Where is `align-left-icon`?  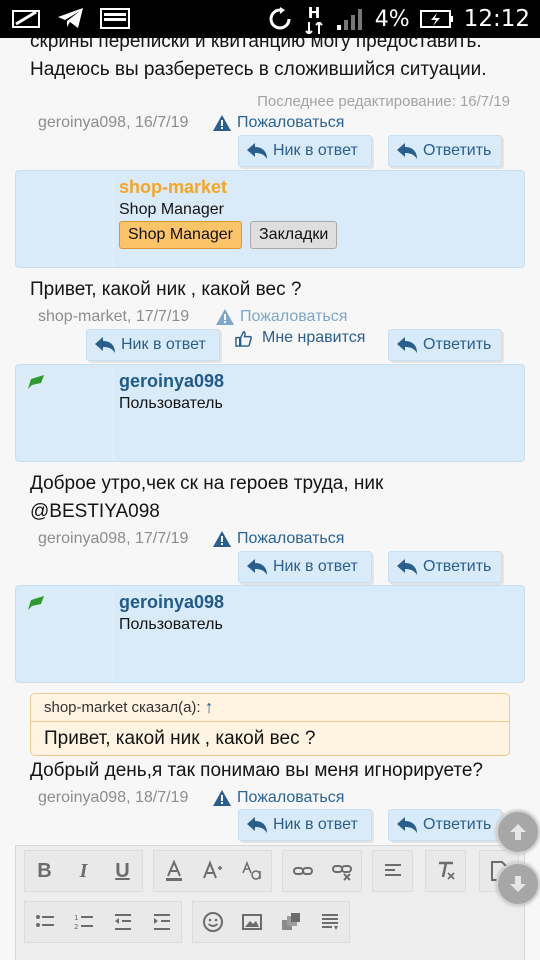
align-left-icon is located at coordinates (392, 870).